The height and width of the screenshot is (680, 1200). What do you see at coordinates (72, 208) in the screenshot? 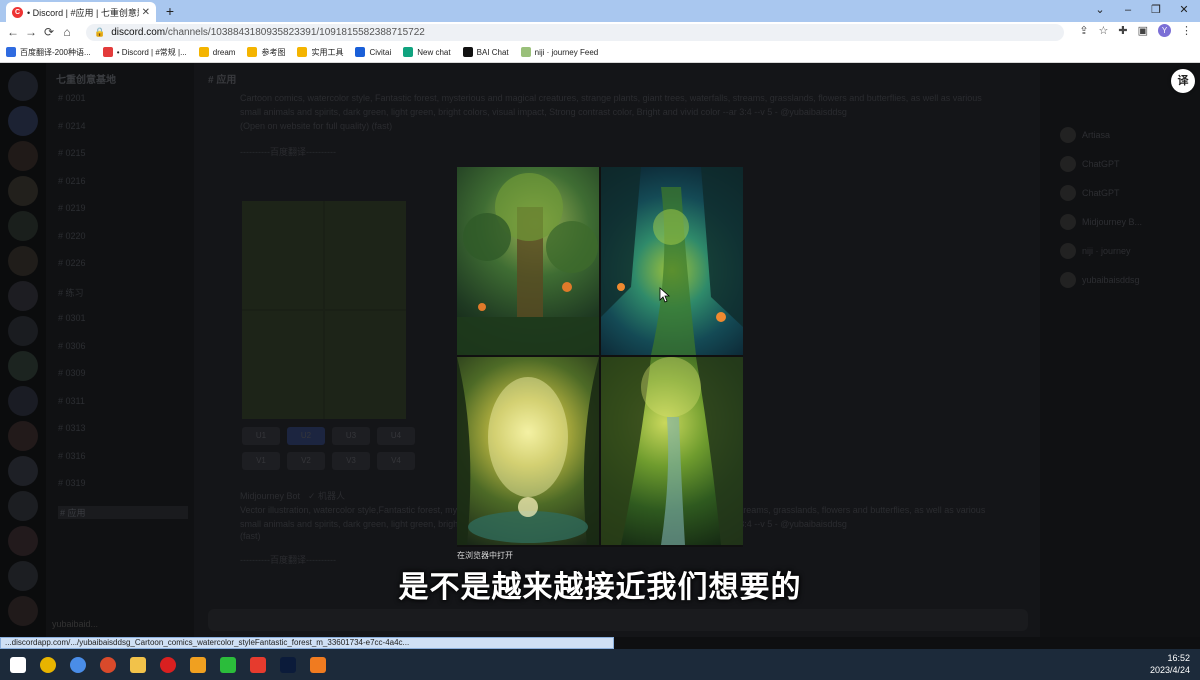
I see `channel-item: # 0219` at bounding box center [72, 208].